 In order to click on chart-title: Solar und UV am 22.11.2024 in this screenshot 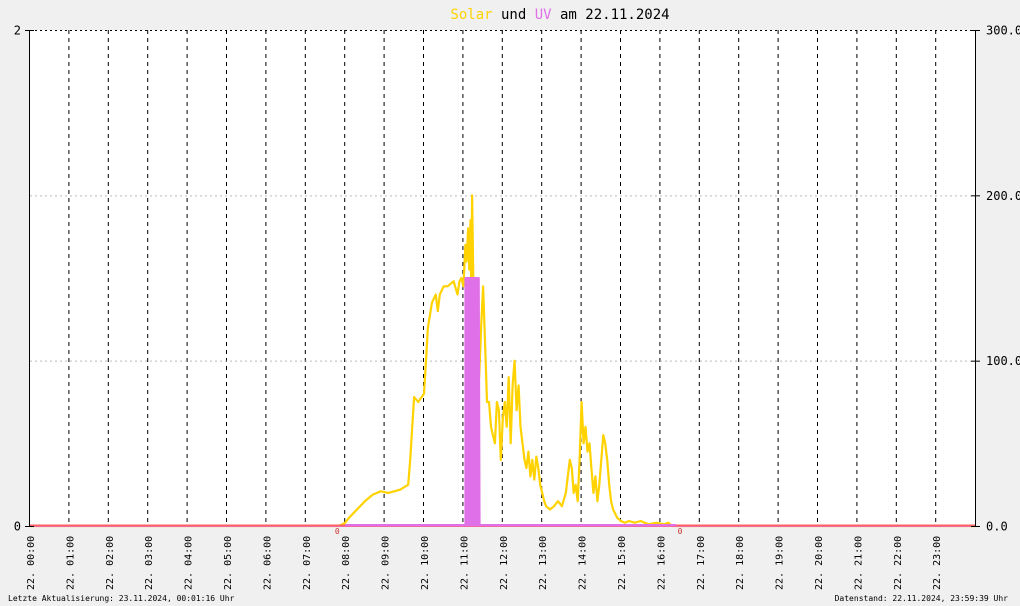, I will do `click(559, 15)`.